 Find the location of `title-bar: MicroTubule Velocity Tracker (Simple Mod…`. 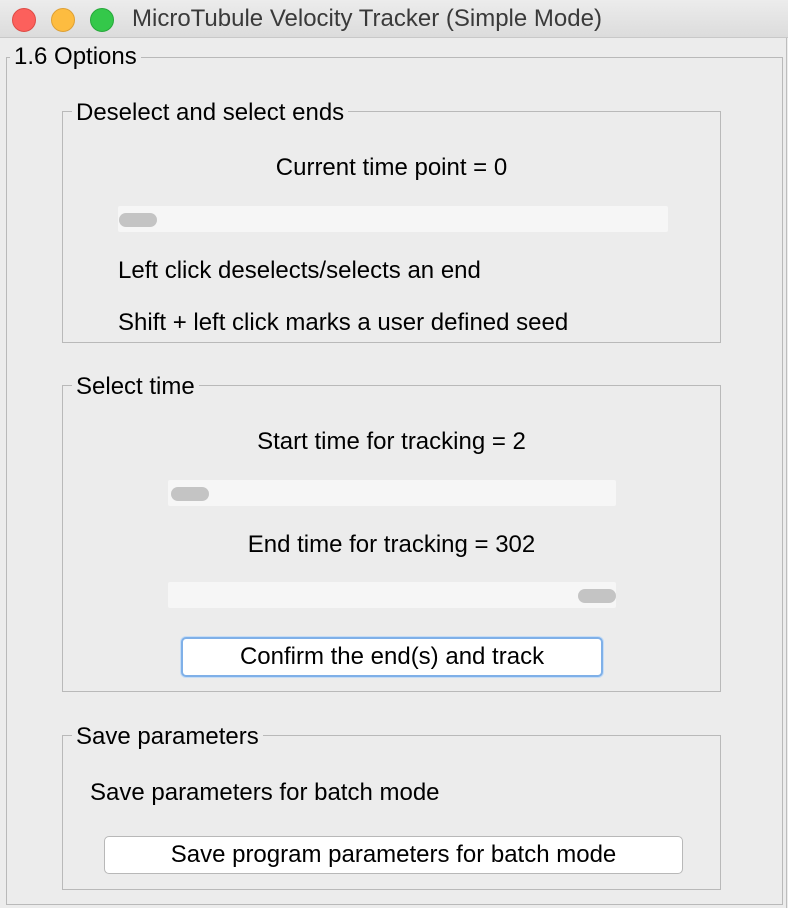

title-bar: MicroTubule Velocity Tracker (Simple Mod… is located at coordinates (394, 19).